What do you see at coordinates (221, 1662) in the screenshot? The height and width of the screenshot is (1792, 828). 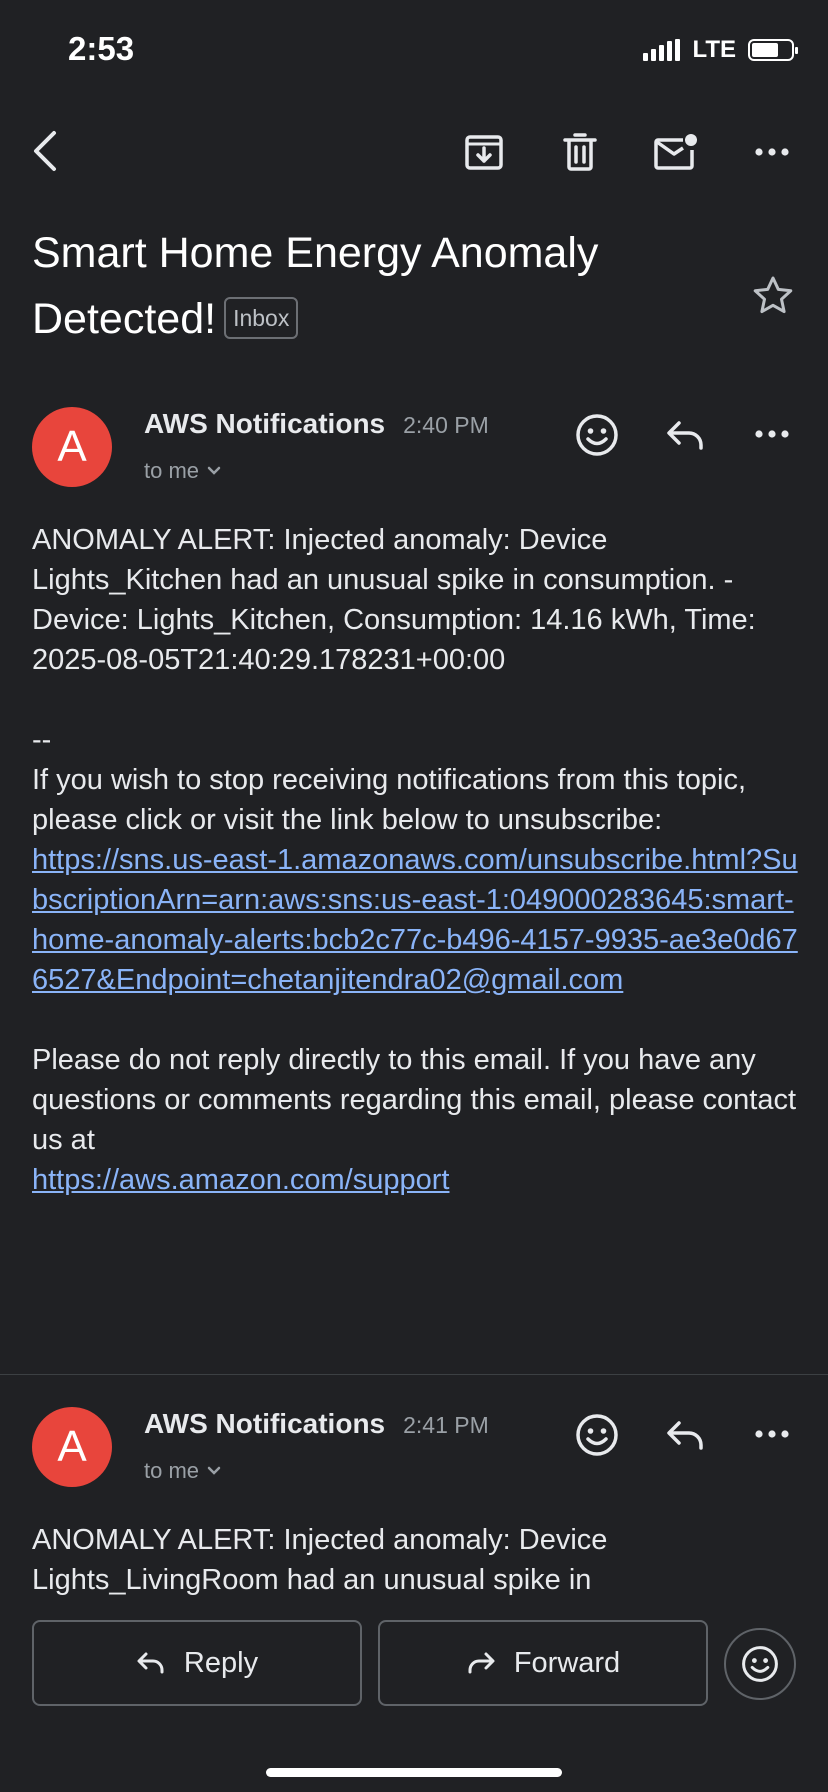 I see `reply-label: Reply` at bounding box center [221, 1662].